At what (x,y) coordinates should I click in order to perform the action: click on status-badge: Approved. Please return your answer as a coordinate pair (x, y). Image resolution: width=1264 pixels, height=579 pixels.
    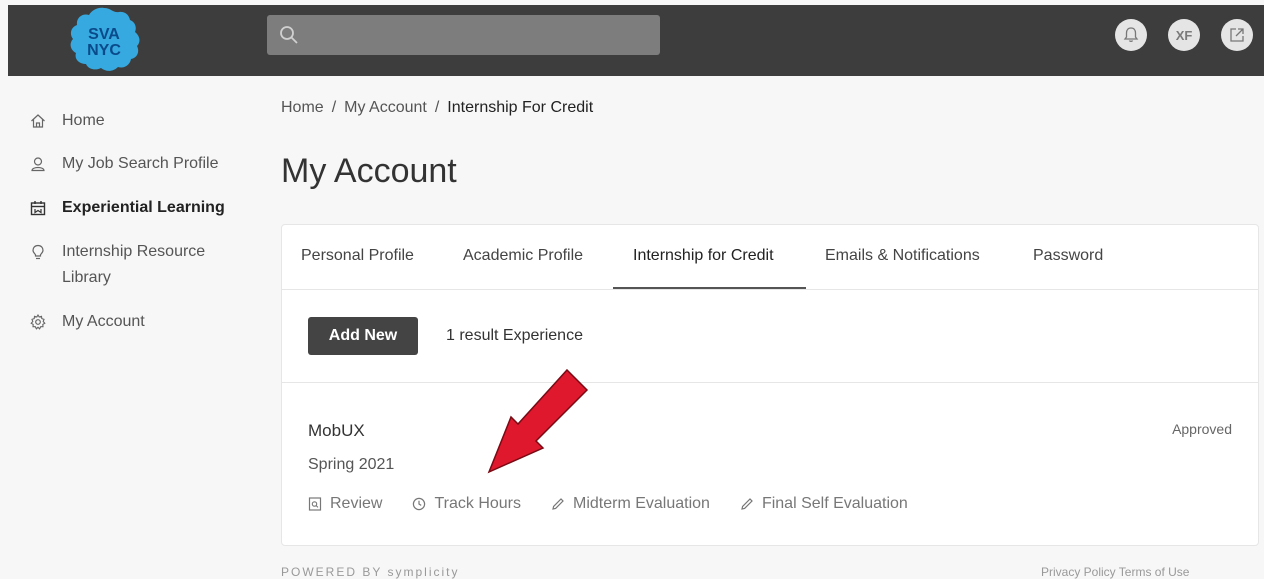
    Looking at the image, I should click on (1202, 429).